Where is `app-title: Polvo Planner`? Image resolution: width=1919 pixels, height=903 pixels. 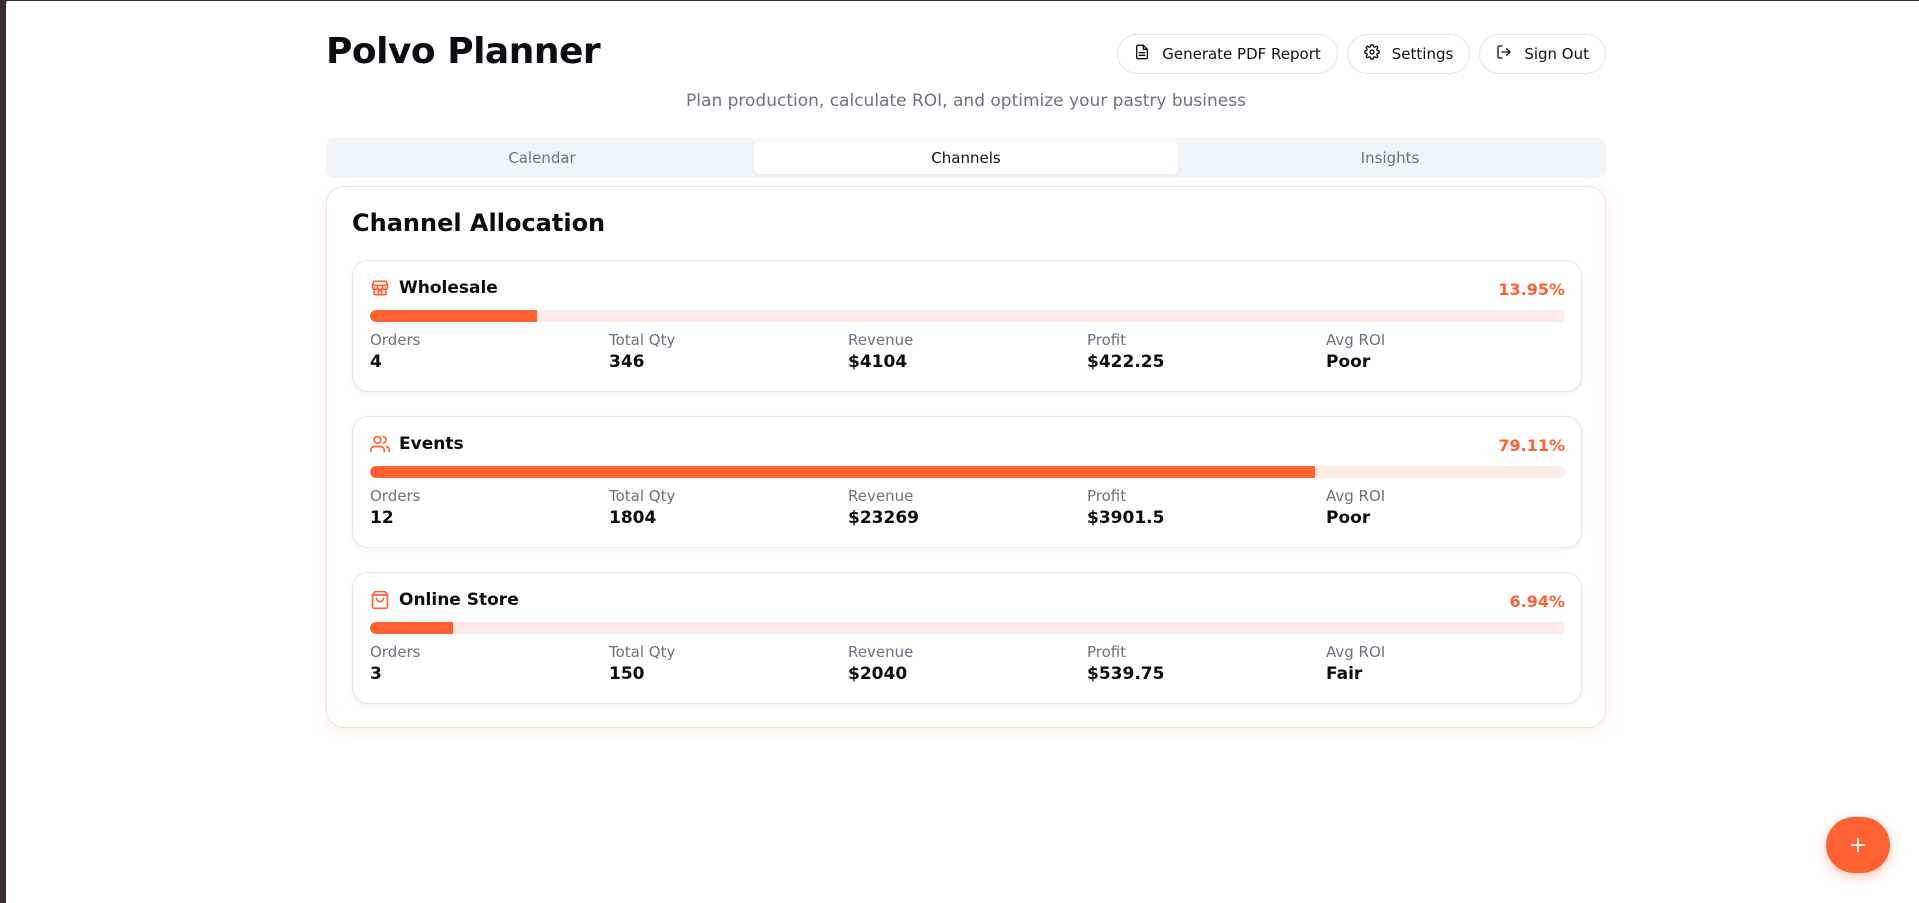
app-title: Polvo Planner is located at coordinates (463, 51).